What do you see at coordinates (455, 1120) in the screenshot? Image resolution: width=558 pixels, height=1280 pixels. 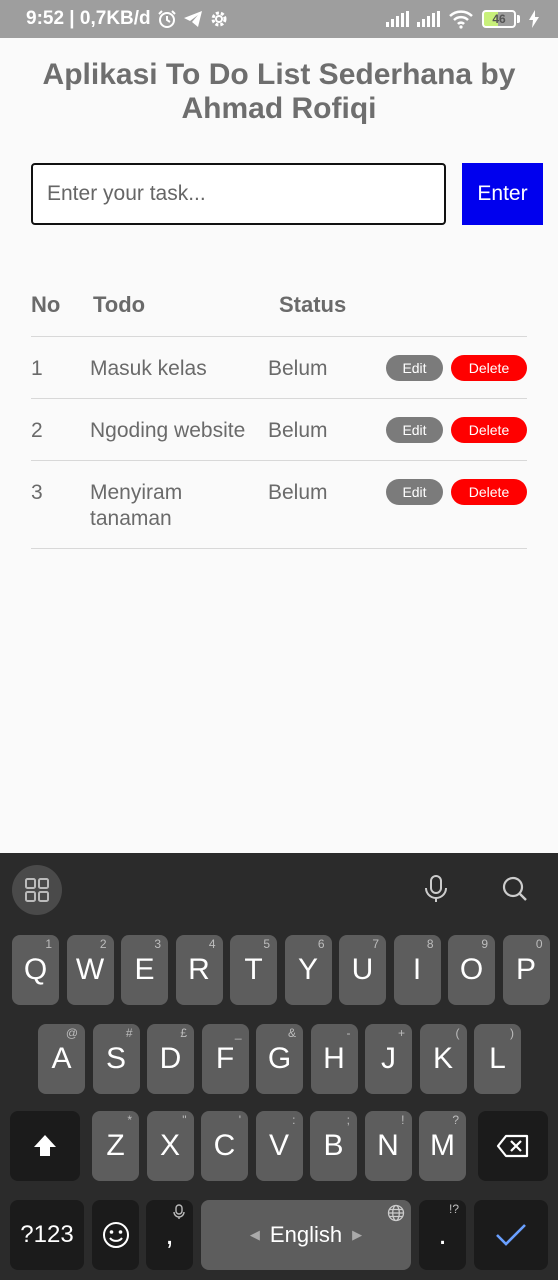 I see `key-hint: ?` at bounding box center [455, 1120].